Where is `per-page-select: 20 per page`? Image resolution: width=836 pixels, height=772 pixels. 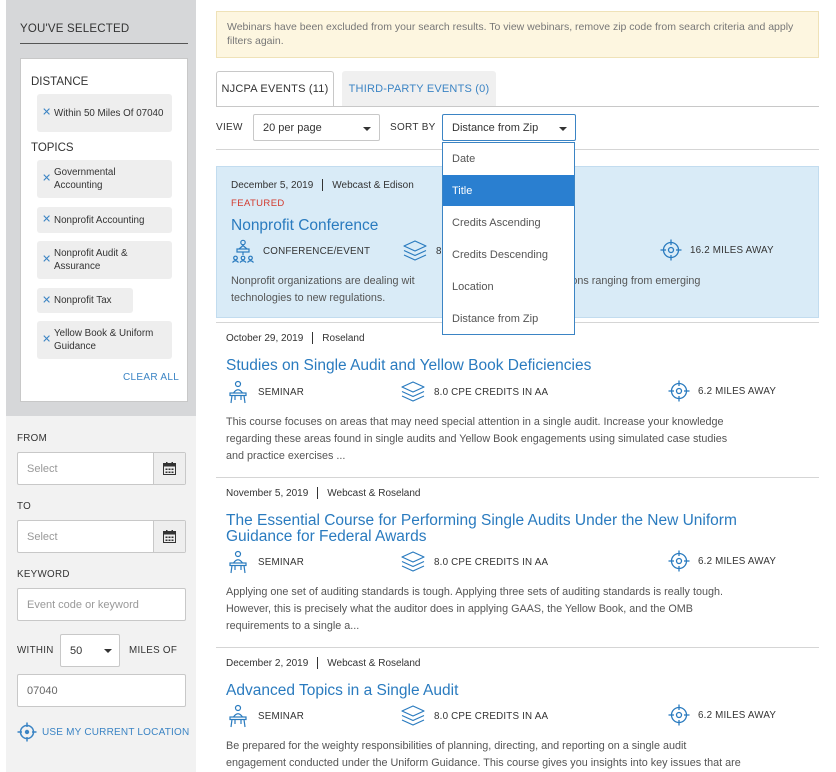 per-page-select: 20 per page is located at coordinates (316, 127).